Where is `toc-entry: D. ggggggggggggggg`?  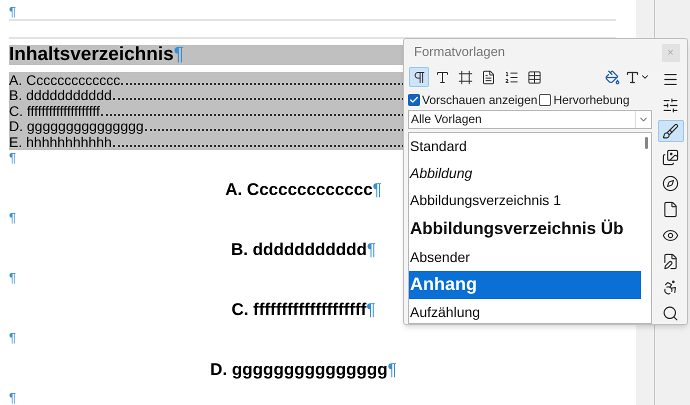 toc-entry: D. ggggggggggggggg is located at coordinates (76, 126).